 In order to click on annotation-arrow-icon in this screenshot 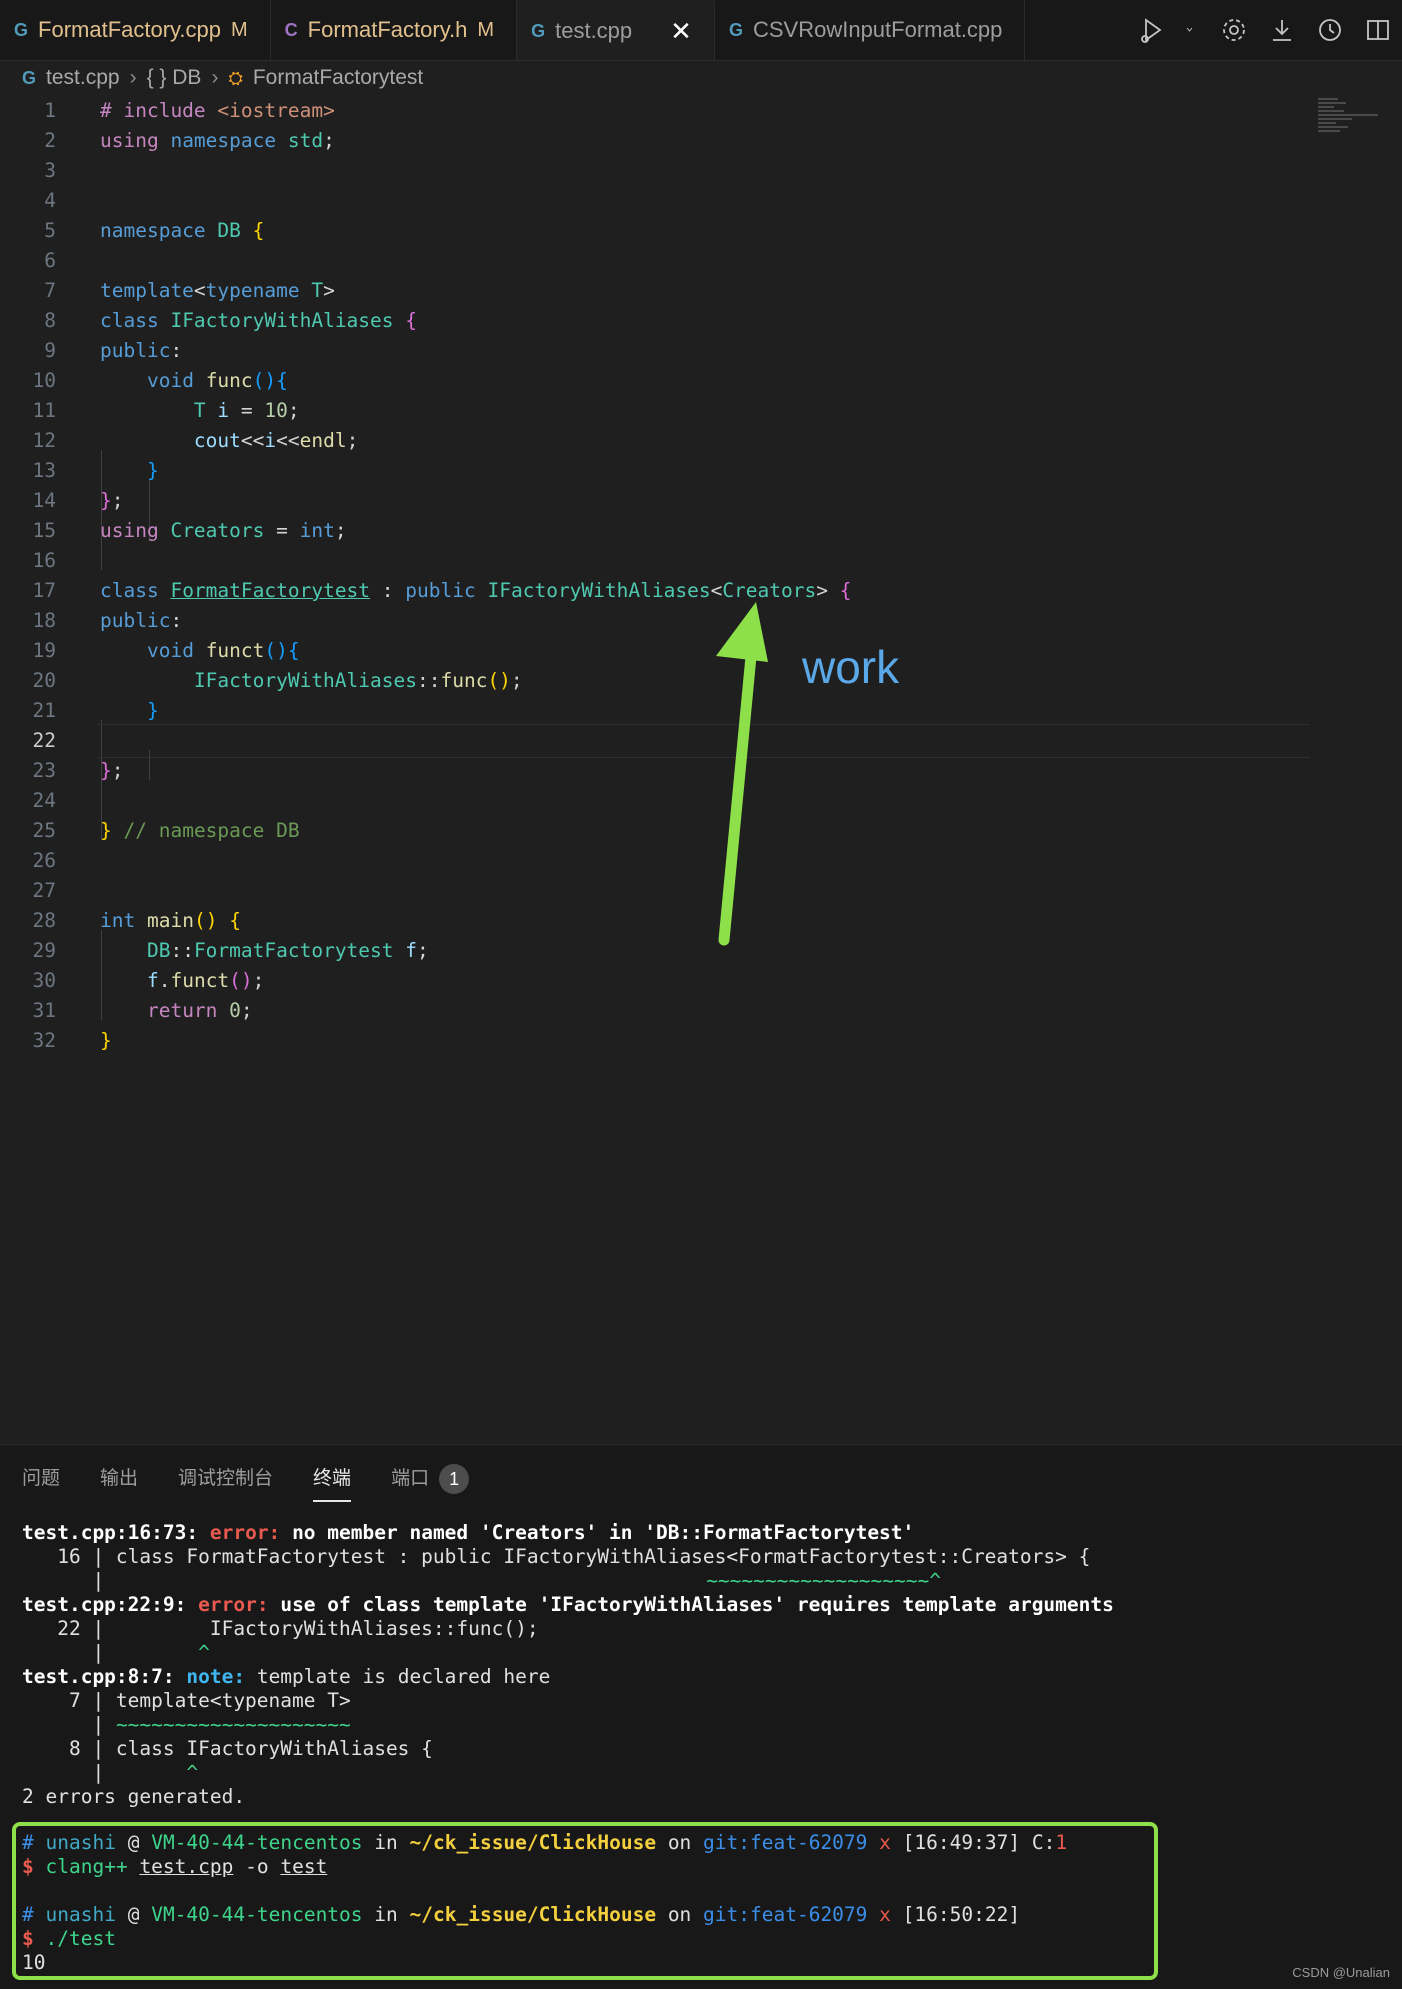, I will do `click(742, 774)`.